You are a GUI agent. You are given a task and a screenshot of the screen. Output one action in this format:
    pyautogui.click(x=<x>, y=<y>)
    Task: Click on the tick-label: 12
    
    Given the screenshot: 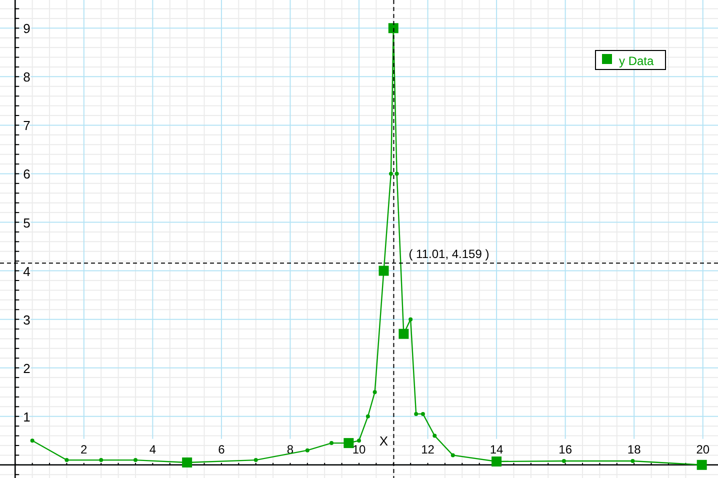 What is the action you would take?
    pyautogui.click(x=427, y=449)
    